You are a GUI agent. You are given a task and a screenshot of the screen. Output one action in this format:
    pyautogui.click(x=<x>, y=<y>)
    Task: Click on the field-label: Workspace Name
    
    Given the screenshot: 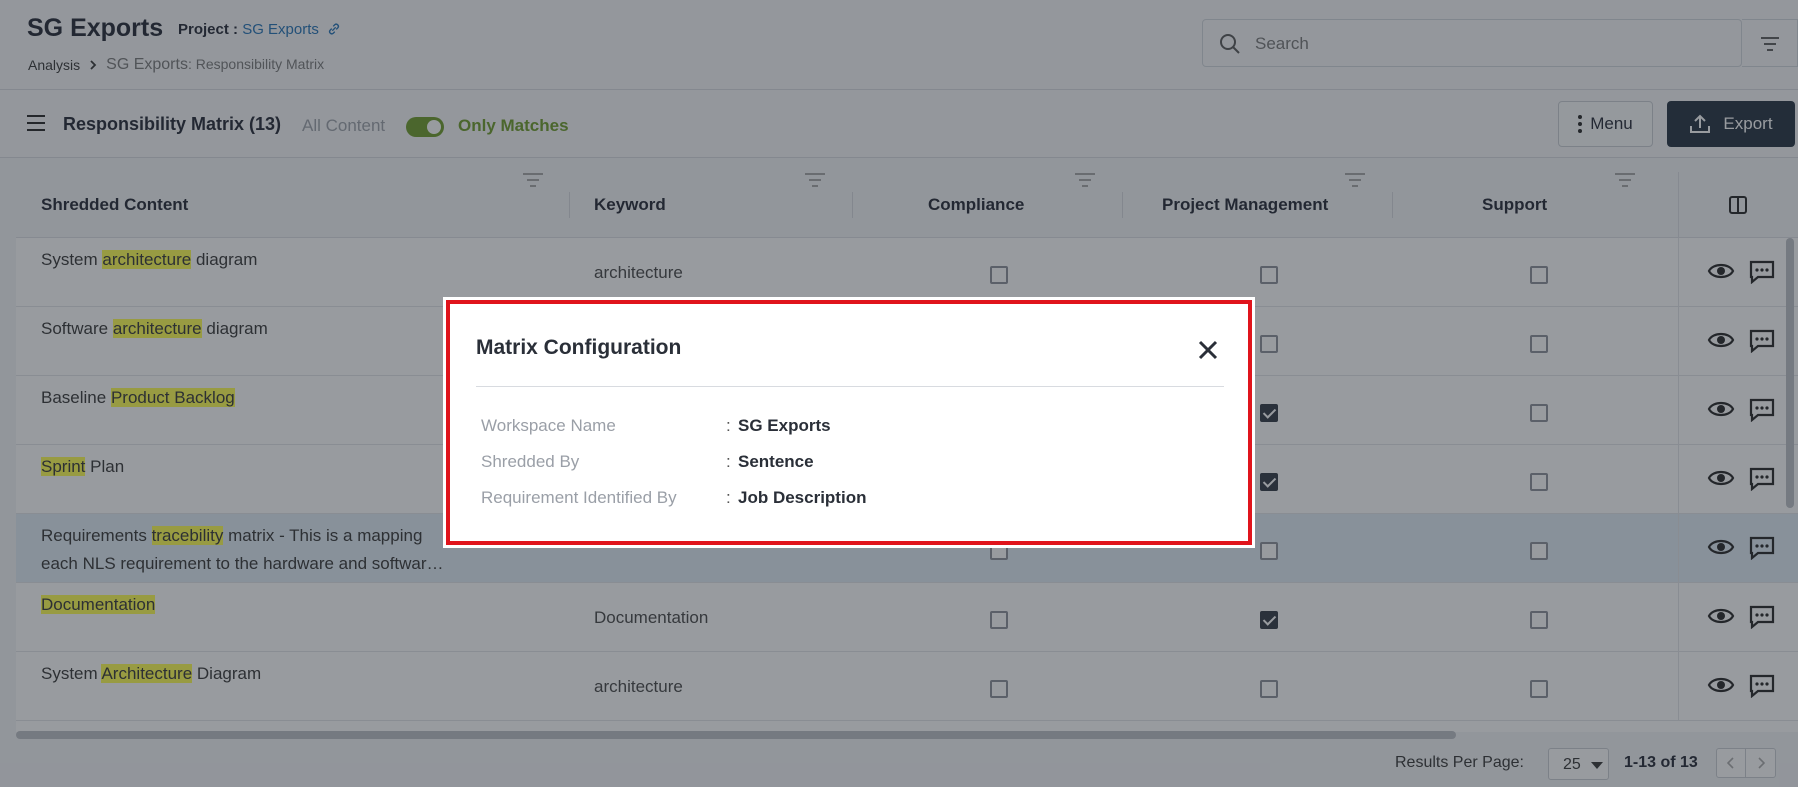 What is the action you would take?
    pyautogui.click(x=548, y=425)
    